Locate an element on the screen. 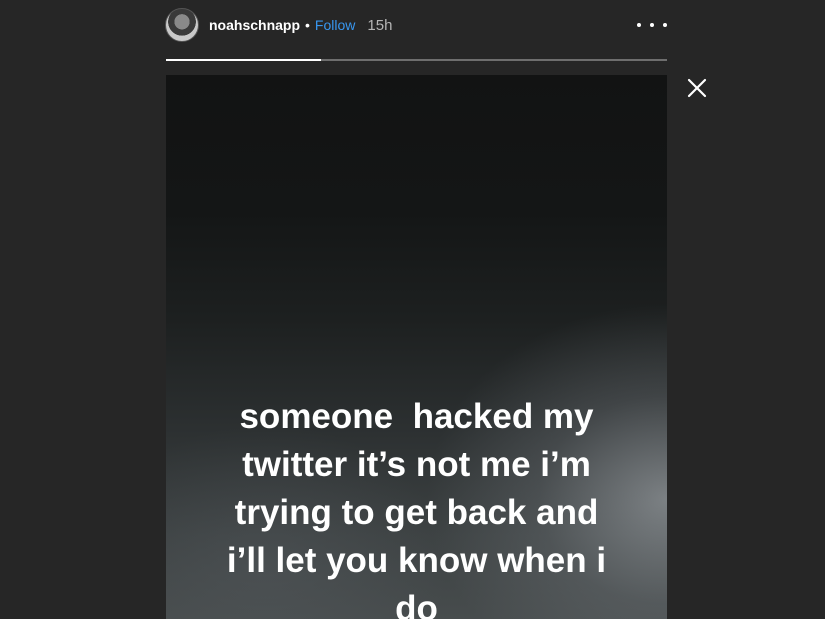 This screenshot has width=825, height=619. caption-line: trying to get back and is located at coordinates (416, 512).